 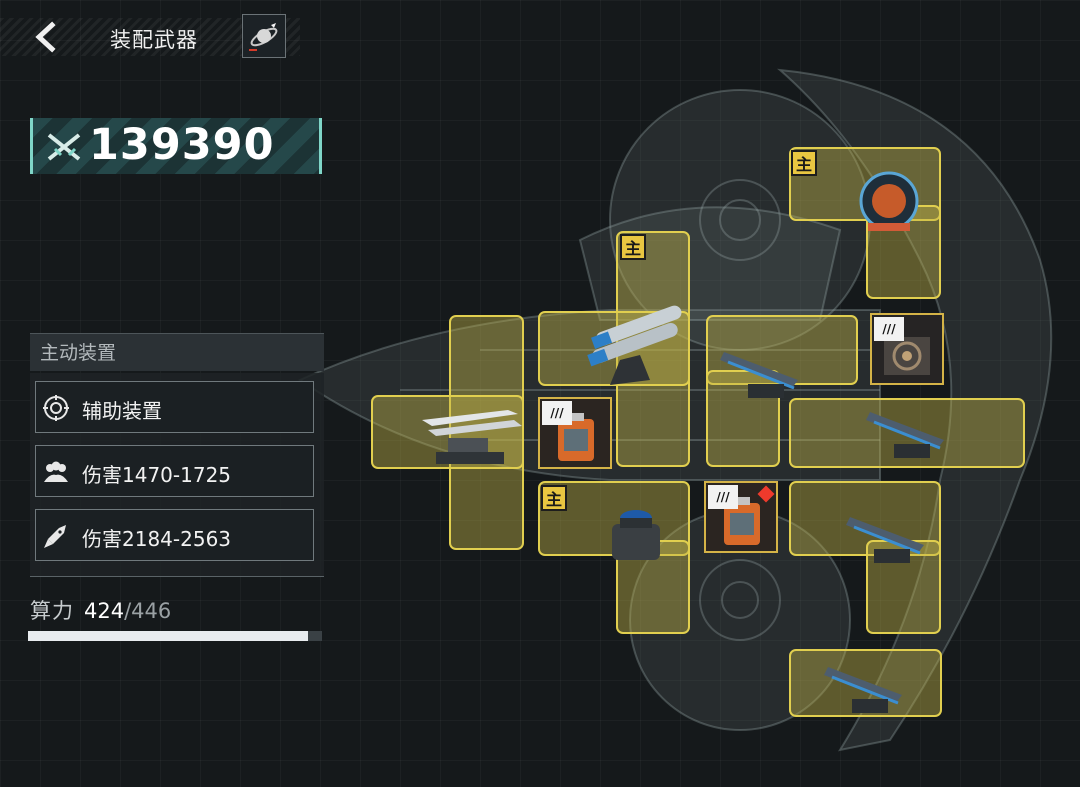 I want to click on combat-power-box: 139390, so click(x=176, y=146).